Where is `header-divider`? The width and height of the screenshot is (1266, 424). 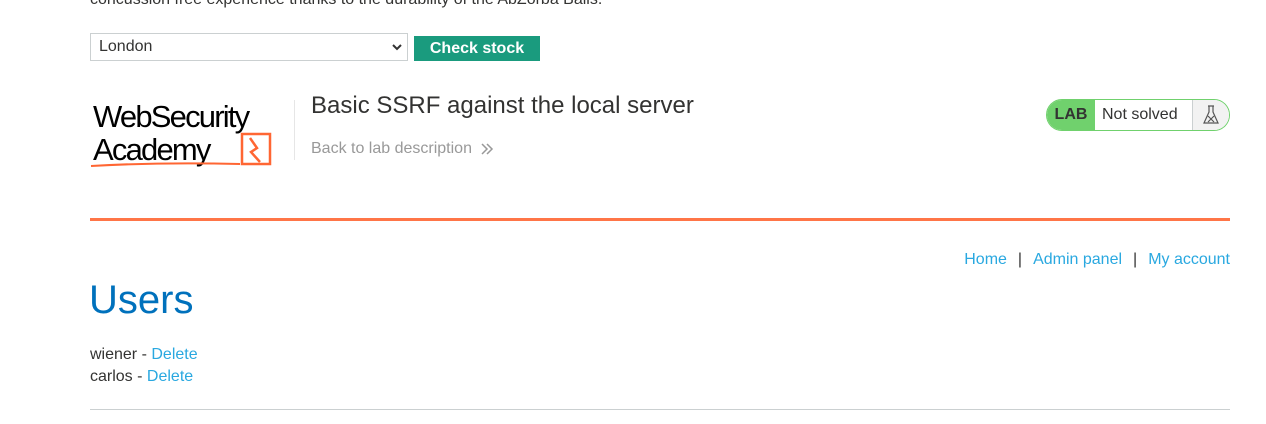
header-divider is located at coordinates (294, 130).